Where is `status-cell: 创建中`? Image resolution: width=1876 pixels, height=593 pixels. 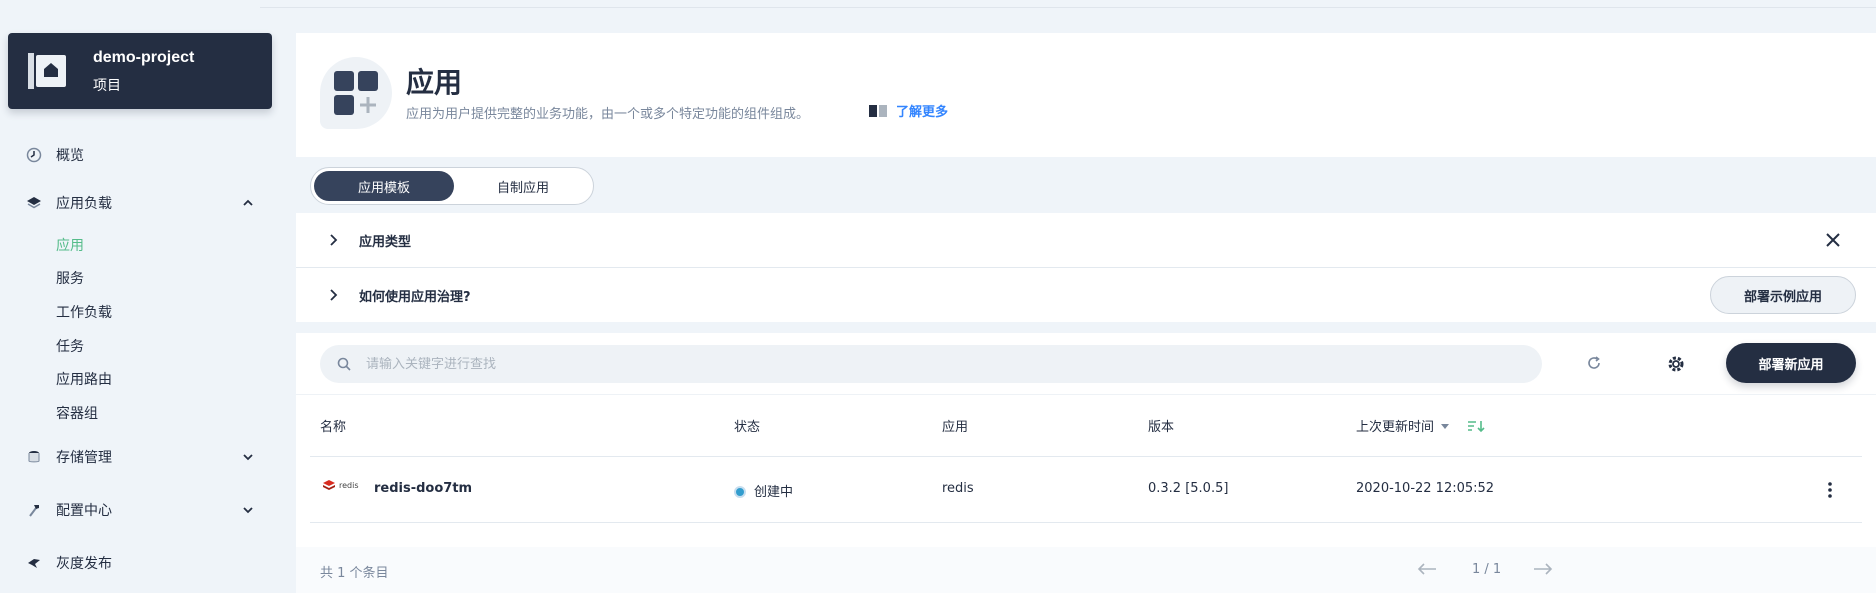
status-cell: 创建中 is located at coordinates (763, 490).